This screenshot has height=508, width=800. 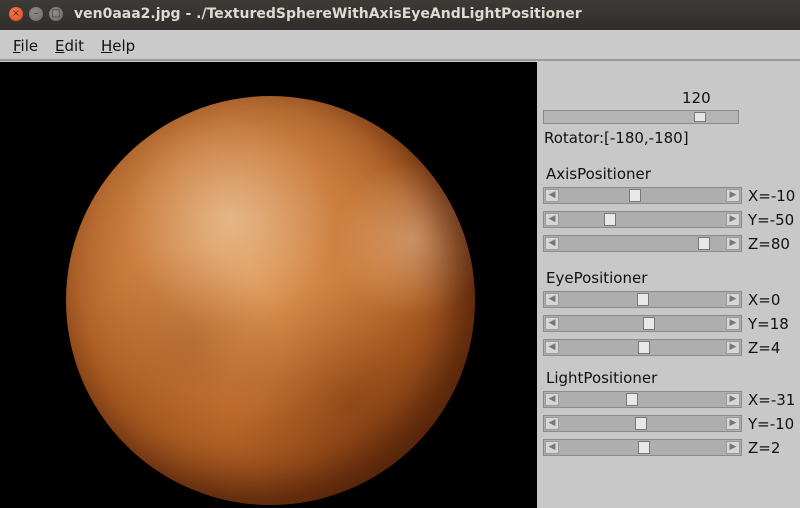 What do you see at coordinates (642, 399) in the screenshot?
I see `light-x-slider: ◀ ▶` at bounding box center [642, 399].